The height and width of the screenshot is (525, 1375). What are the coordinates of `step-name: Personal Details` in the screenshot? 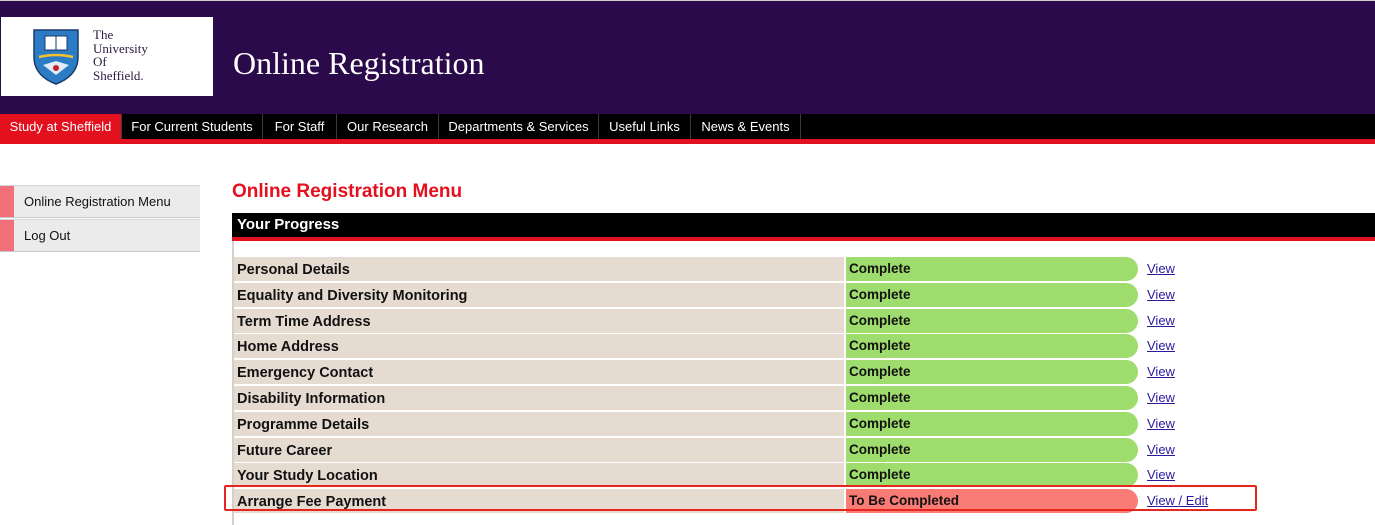 It's located at (539, 269).